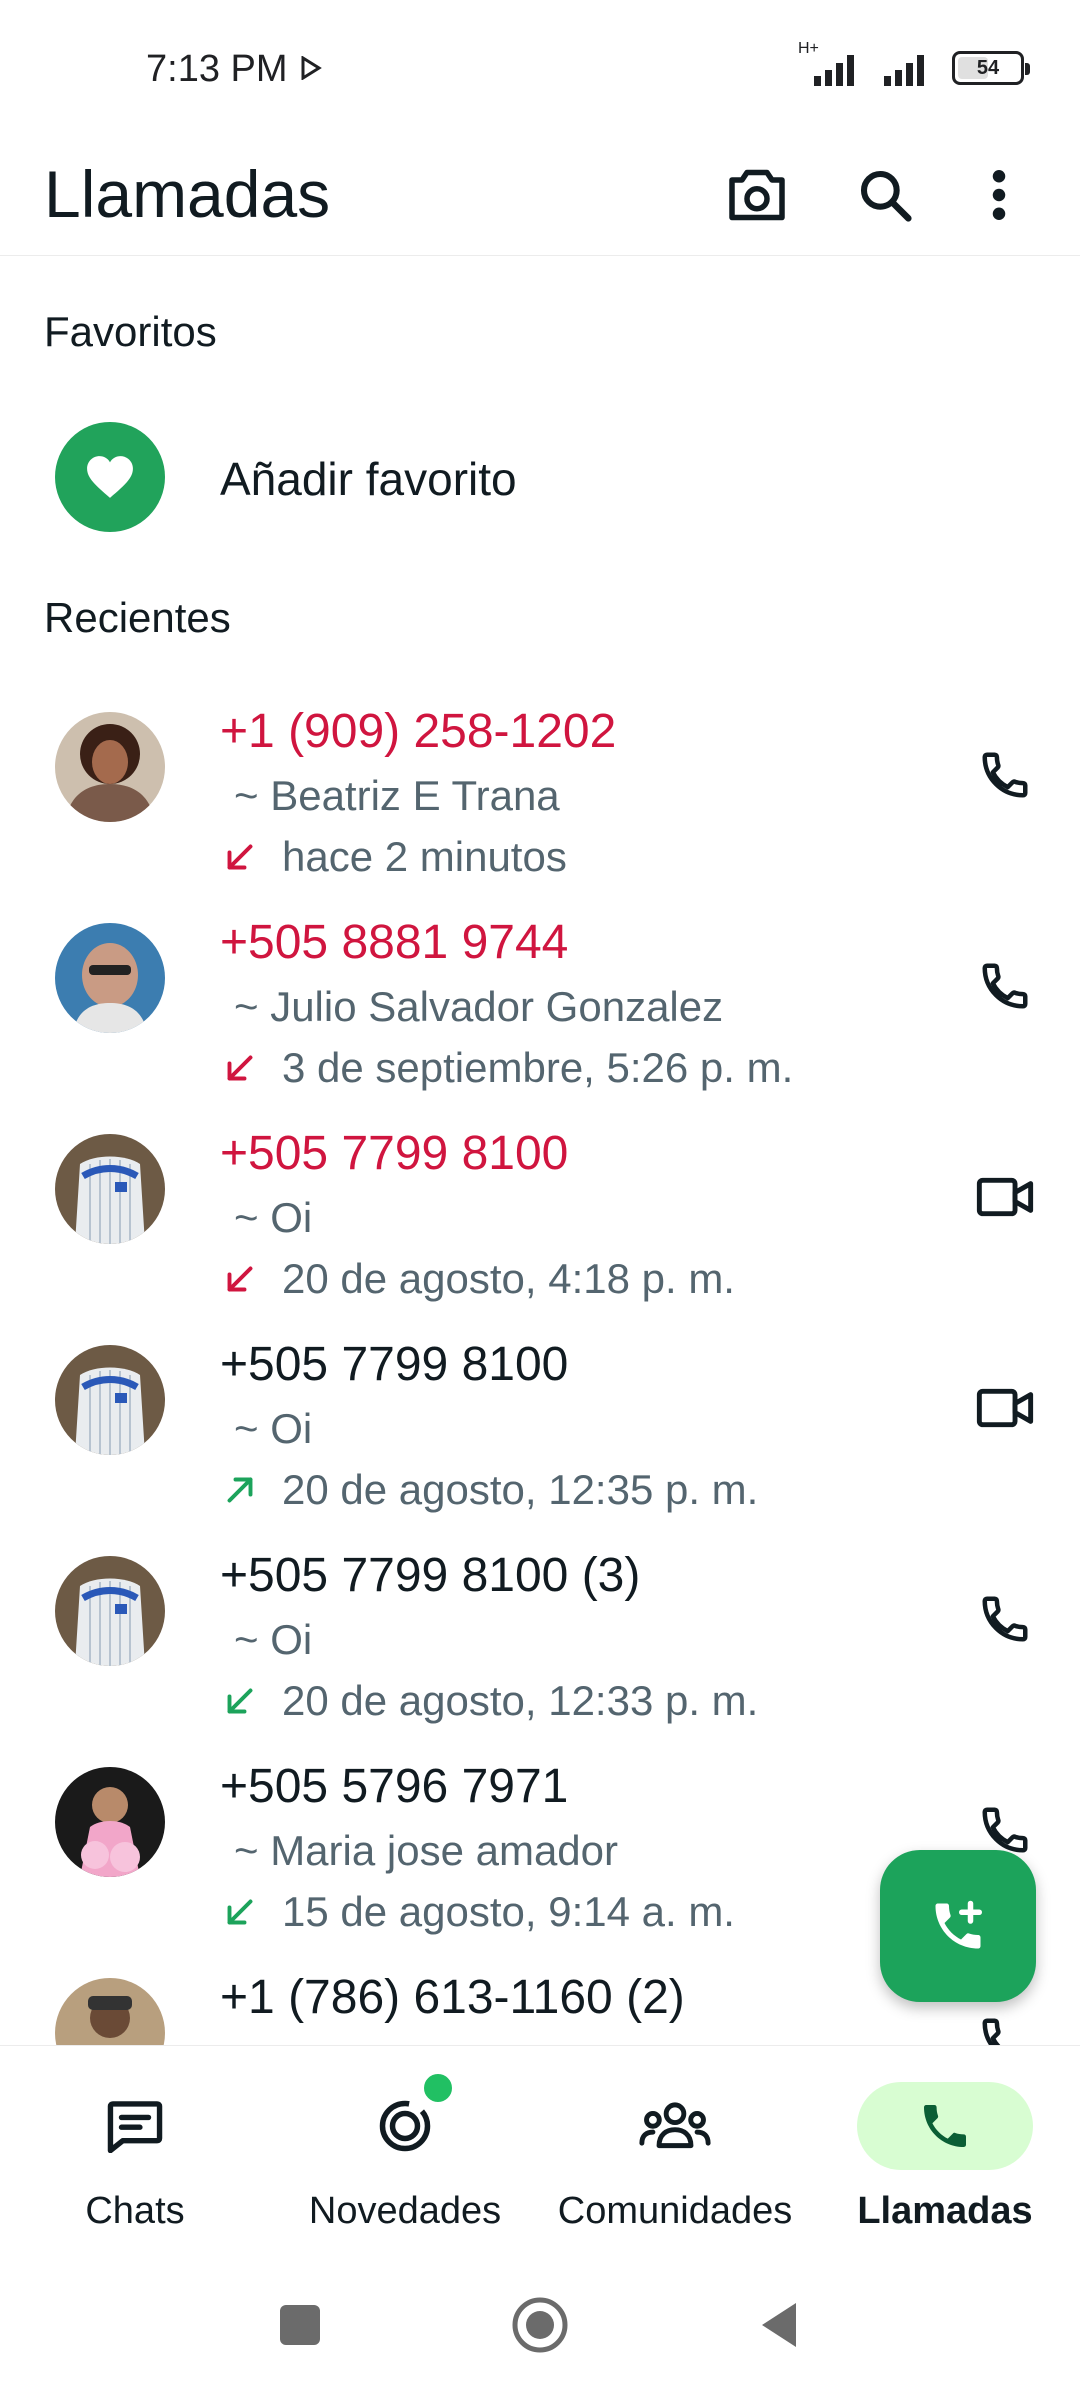 The image size is (1080, 2400). What do you see at coordinates (187, 194) in the screenshot?
I see `page-title: Llamadas` at bounding box center [187, 194].